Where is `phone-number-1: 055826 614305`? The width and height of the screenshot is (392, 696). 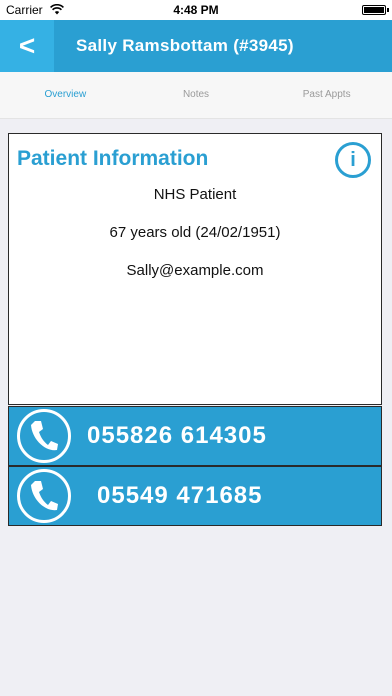 phone-number-1: 055826 614305 is located at coordinates (177, 436).